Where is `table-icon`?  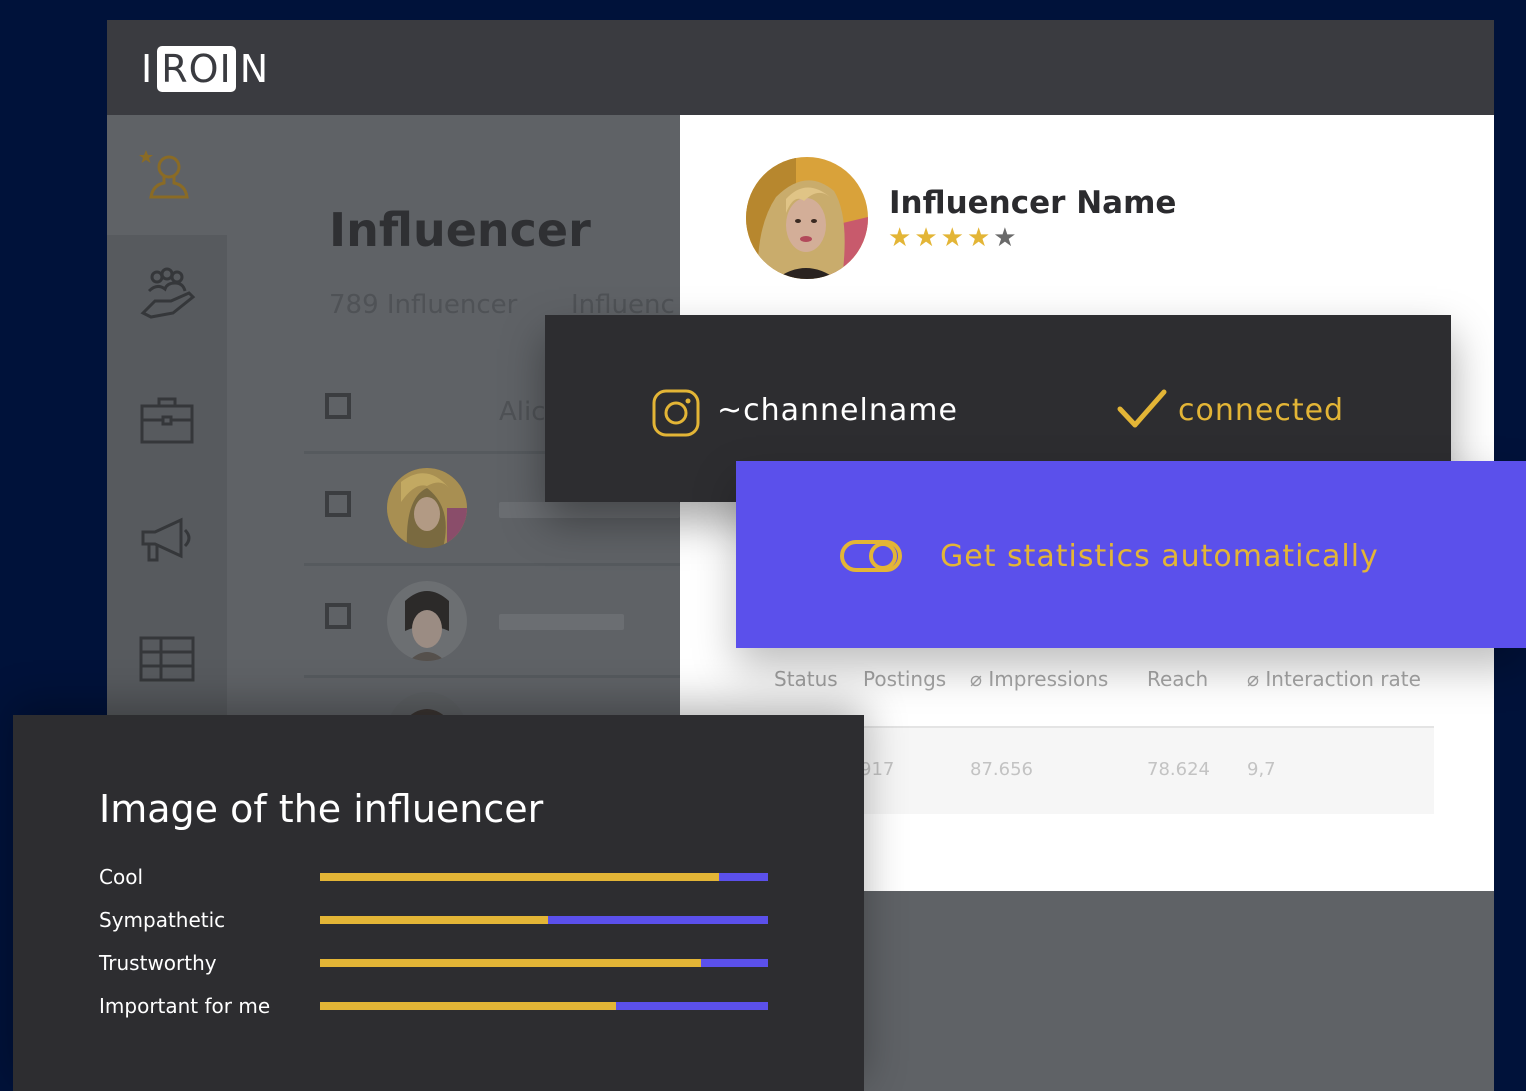
table-icon is located at coordinates (167, 660).